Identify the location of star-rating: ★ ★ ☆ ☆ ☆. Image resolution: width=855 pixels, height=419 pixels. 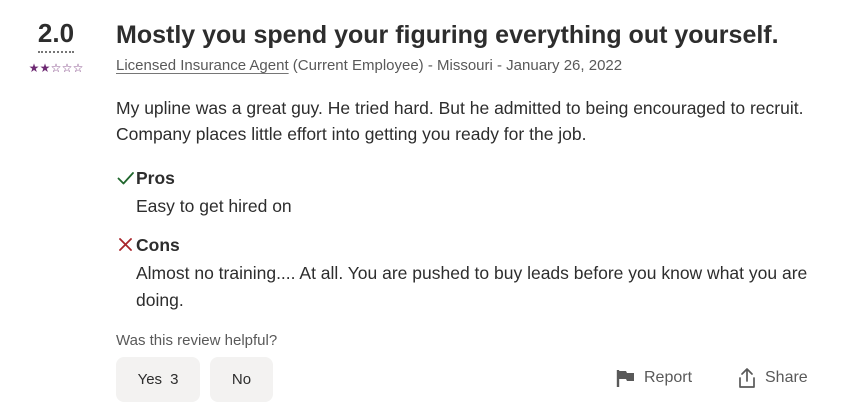
(56, 68).